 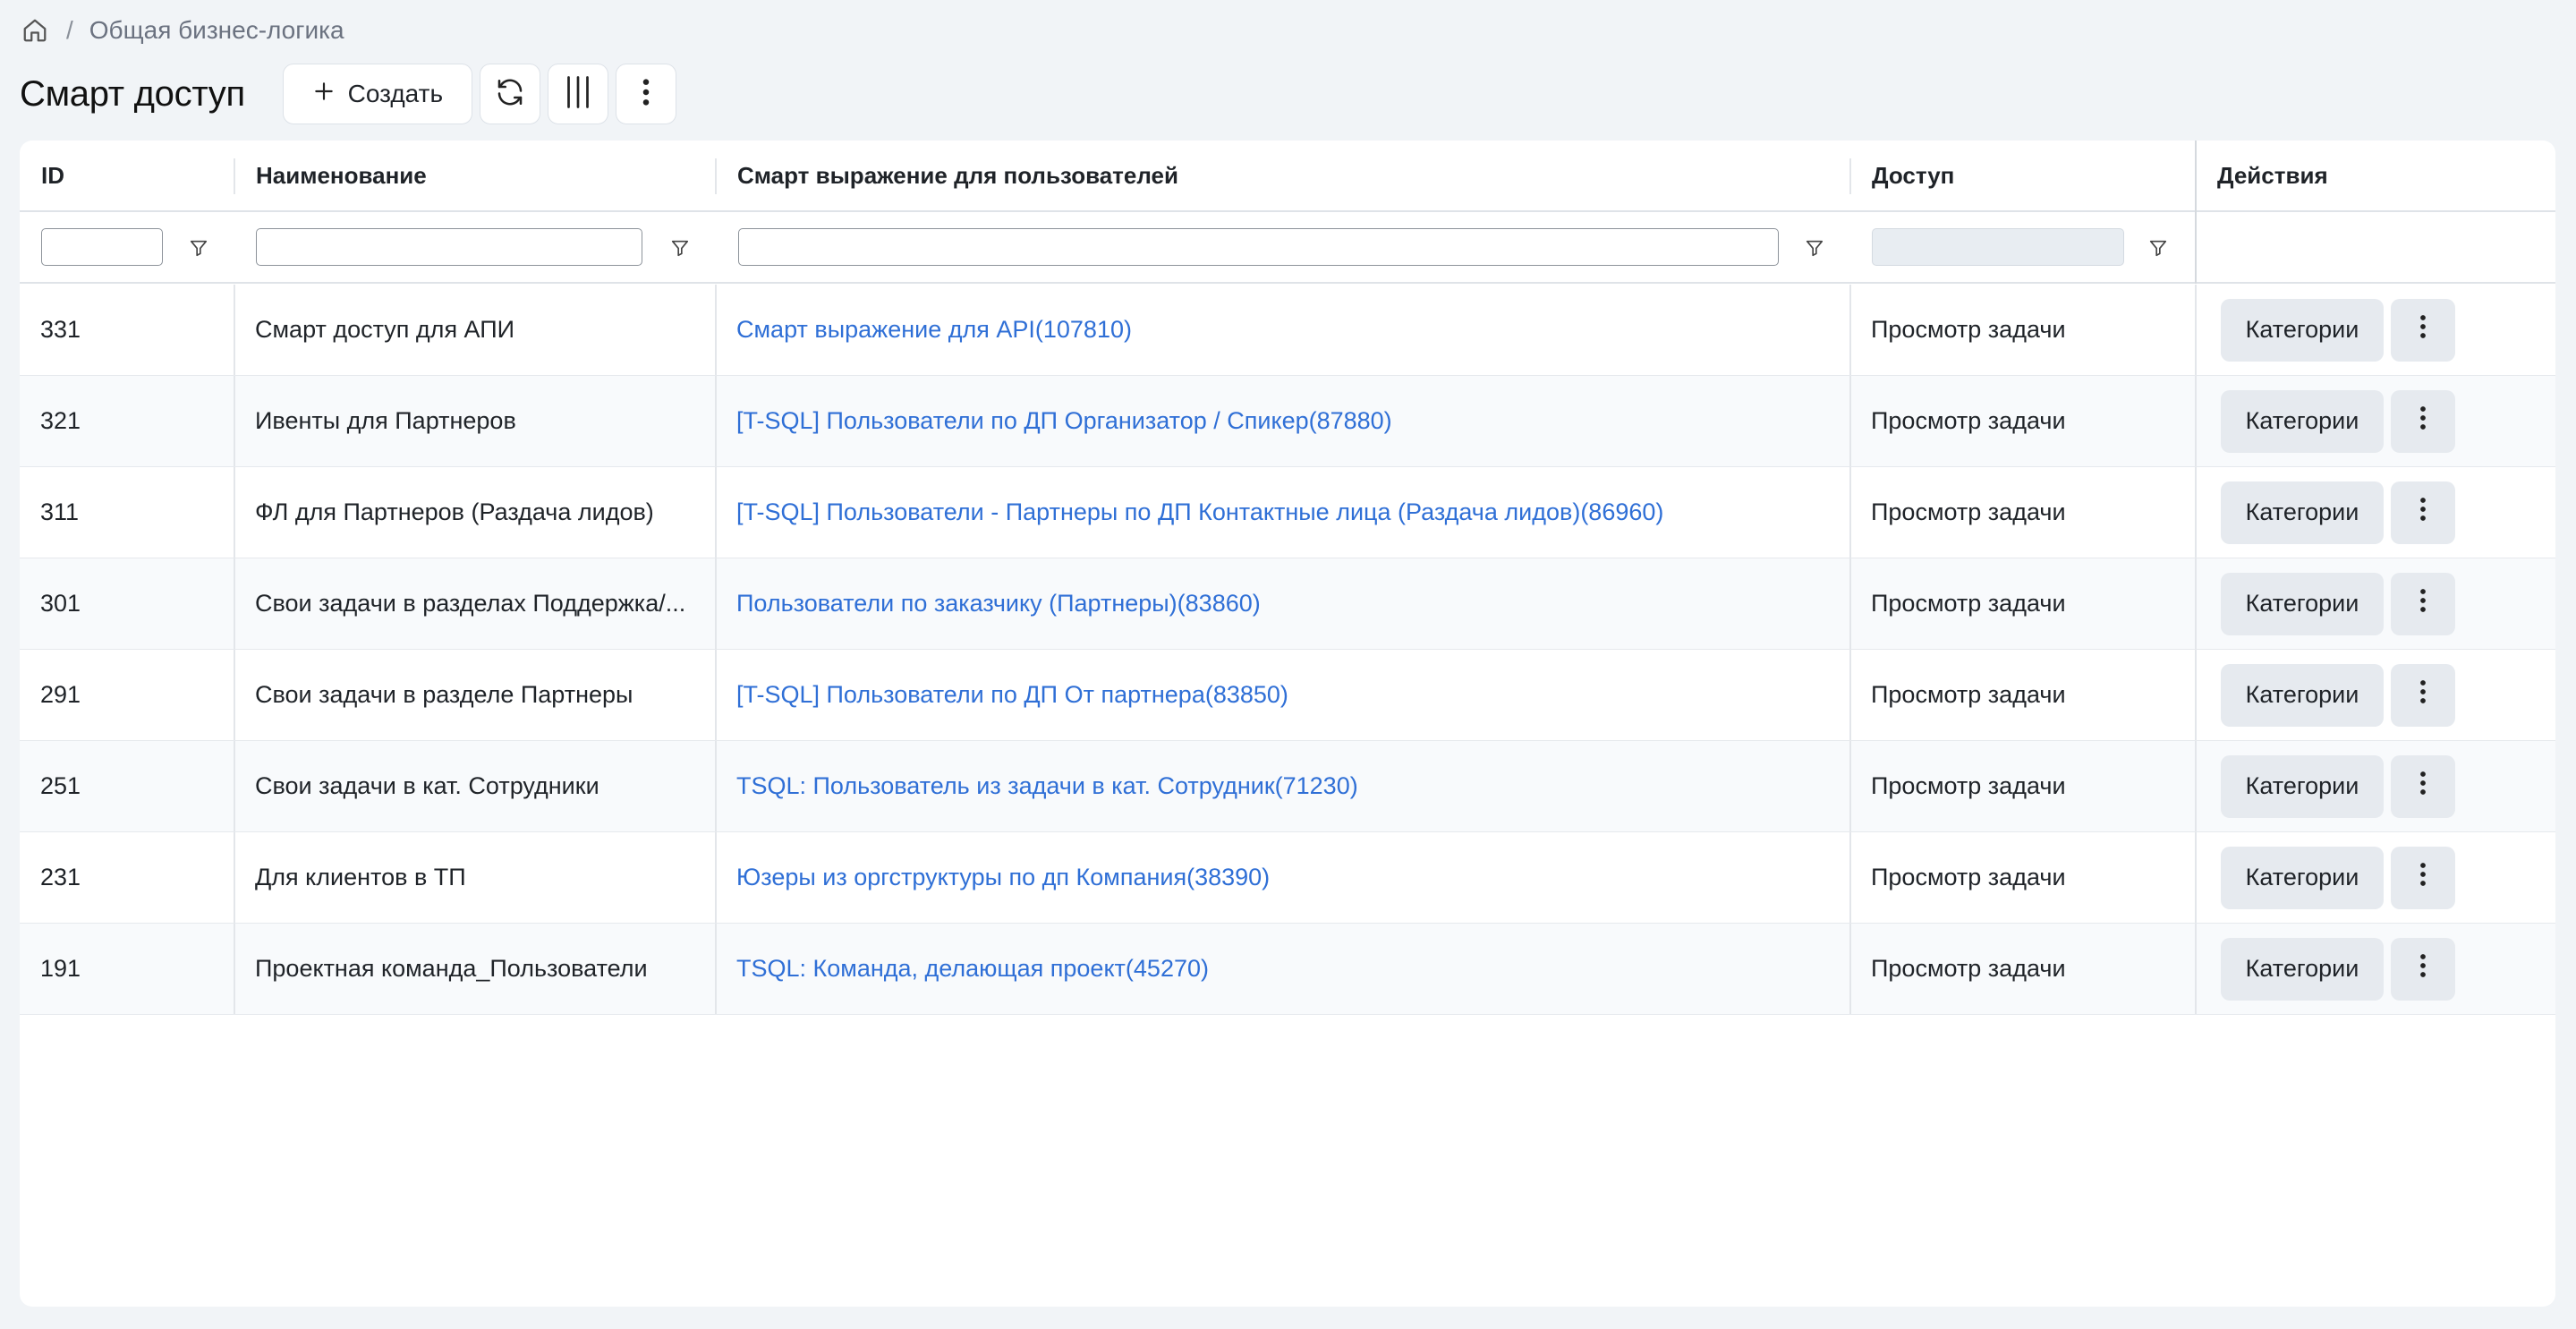 What do you see at coordinates (934, 330) in the screenshot?
I see `cell-expression-link: Смарт выражение для API(107810)` at bounding box center [934, 330].